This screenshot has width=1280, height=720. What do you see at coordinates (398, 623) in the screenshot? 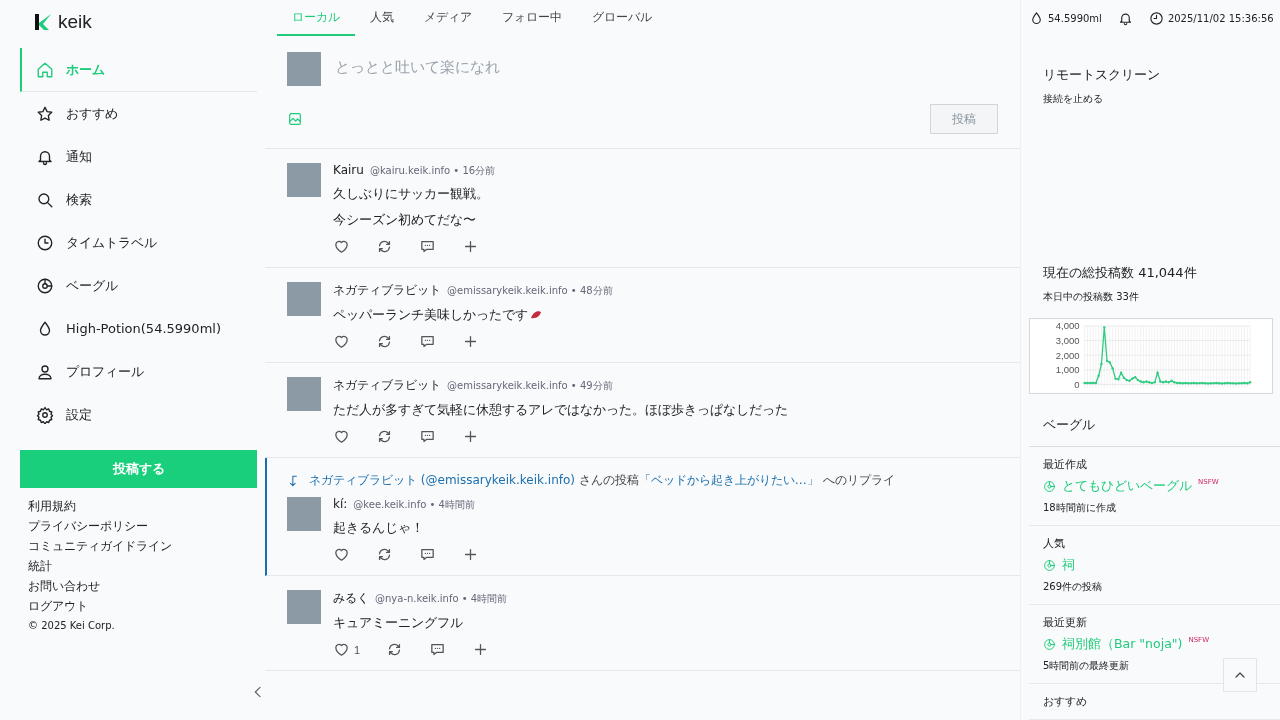
I see `post-text: キュアミーニングフル` at bounding box center [398, 623].